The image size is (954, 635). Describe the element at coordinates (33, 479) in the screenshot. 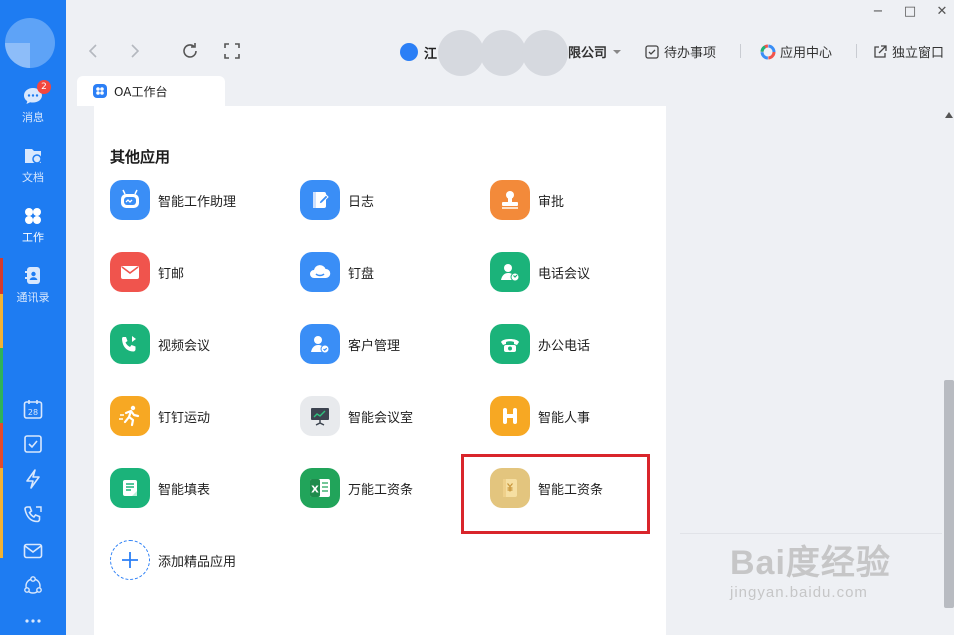

I see `flash-icon` at that location.